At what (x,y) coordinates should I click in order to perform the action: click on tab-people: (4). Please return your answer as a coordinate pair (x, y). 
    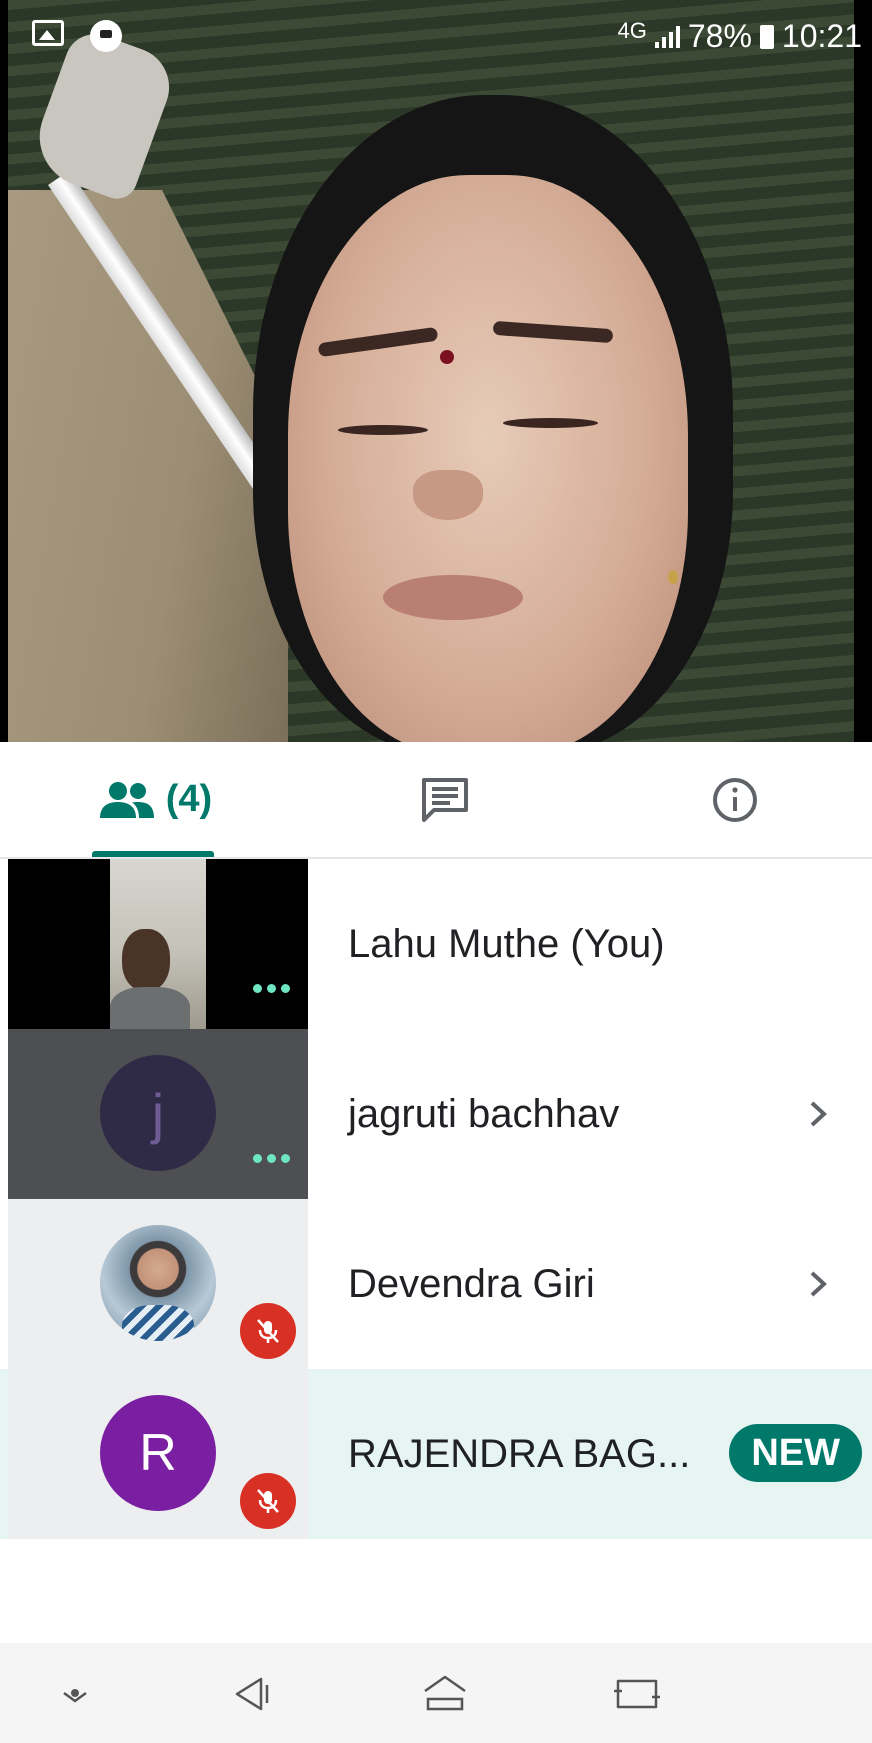
    Looking at the image, I should click on (155, 799).